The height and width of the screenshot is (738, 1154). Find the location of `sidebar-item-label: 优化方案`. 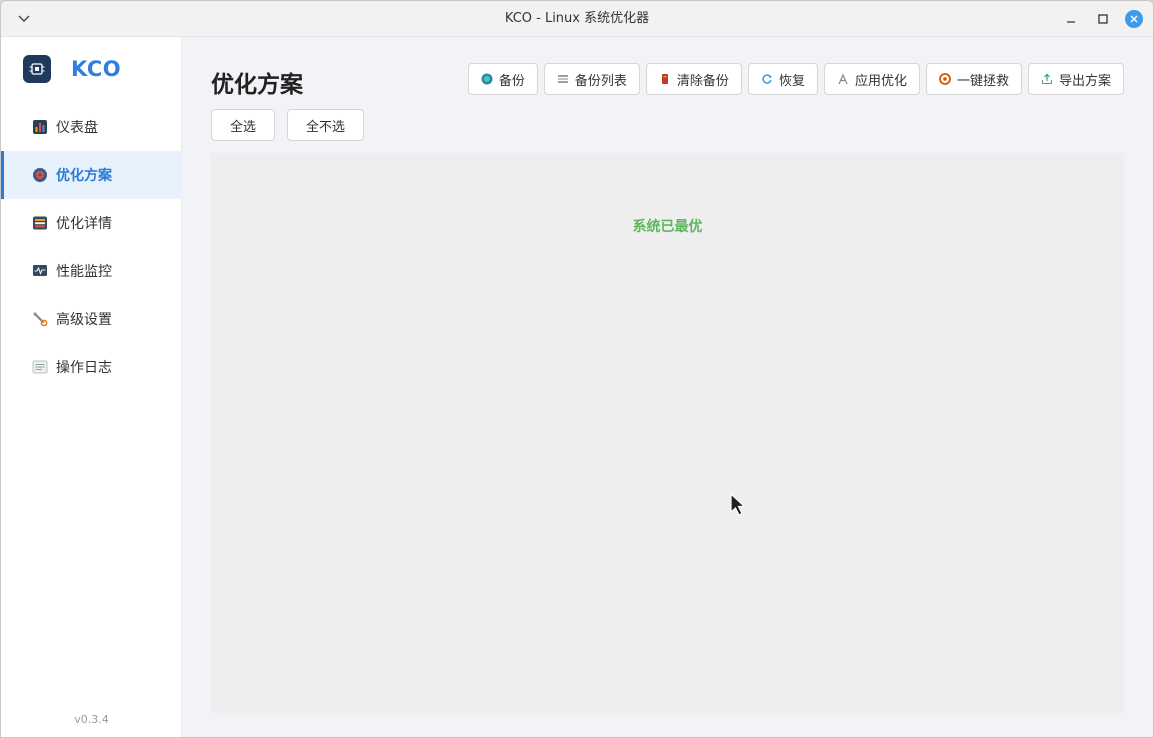

sidebar-item-label: 优化方案 is located at coordinates (84, 176).